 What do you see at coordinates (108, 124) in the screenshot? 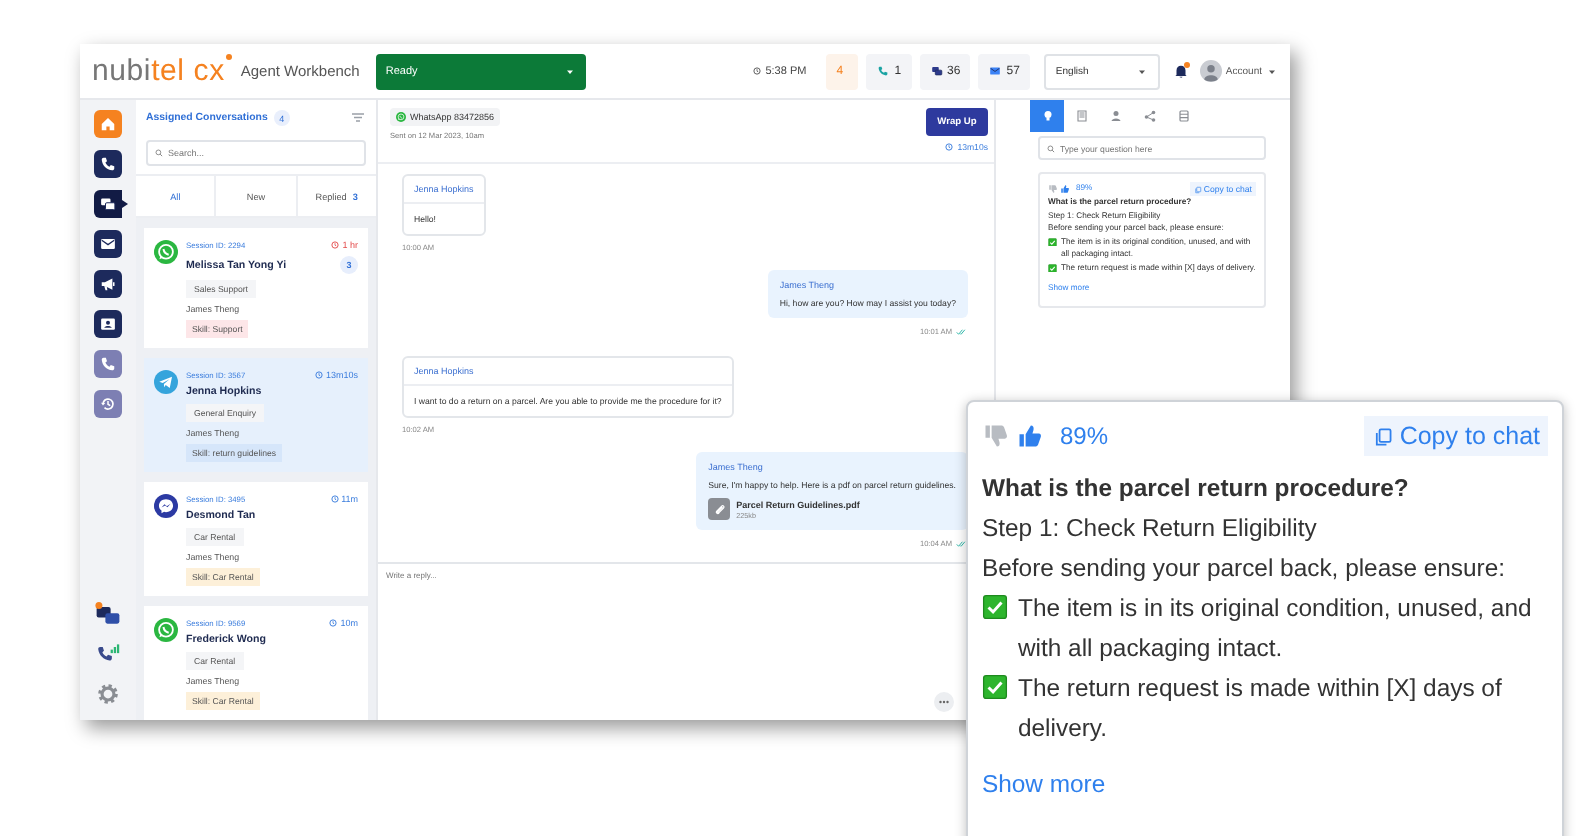
I see `home-icon` at bounding box center [108, 124].